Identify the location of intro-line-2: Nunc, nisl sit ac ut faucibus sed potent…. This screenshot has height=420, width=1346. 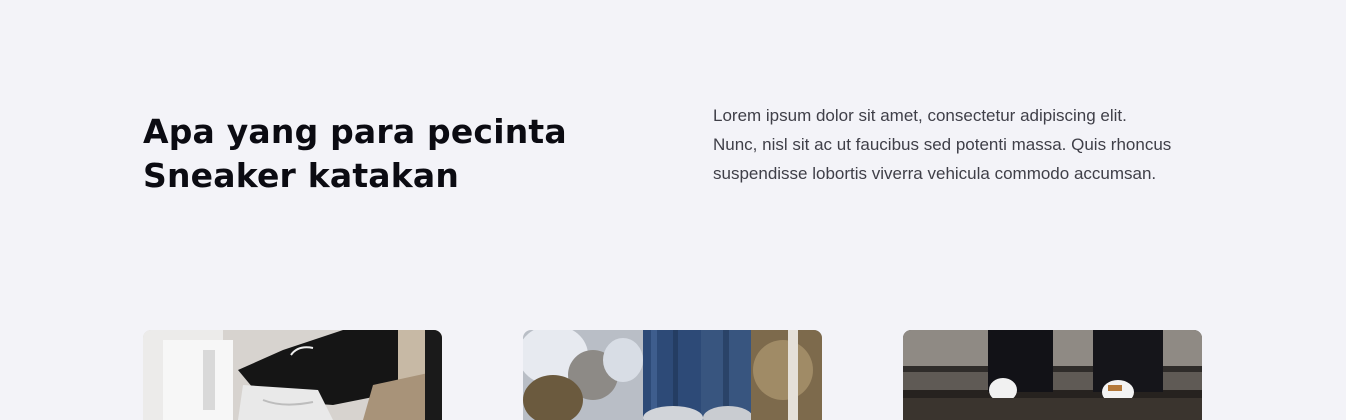
(942, 144).